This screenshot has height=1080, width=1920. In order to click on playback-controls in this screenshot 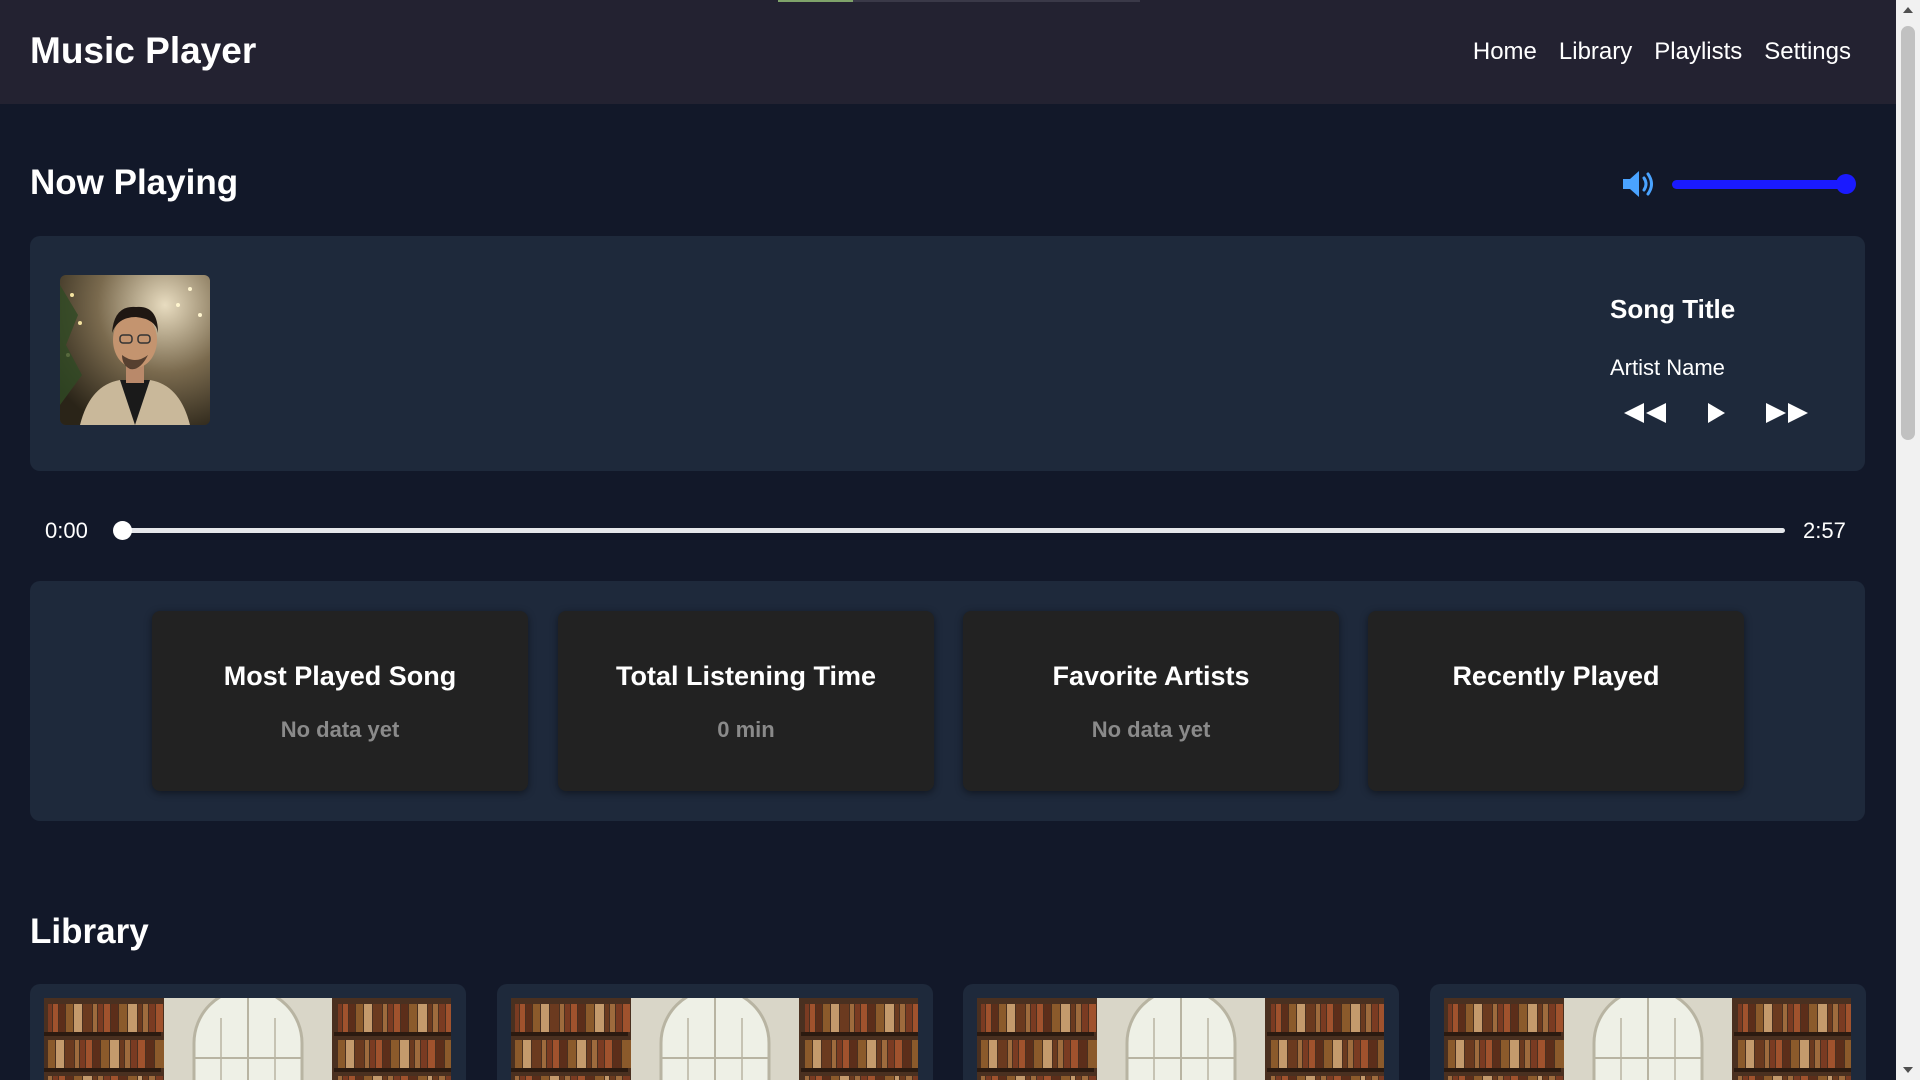, I will do `click(1716, 413)`.